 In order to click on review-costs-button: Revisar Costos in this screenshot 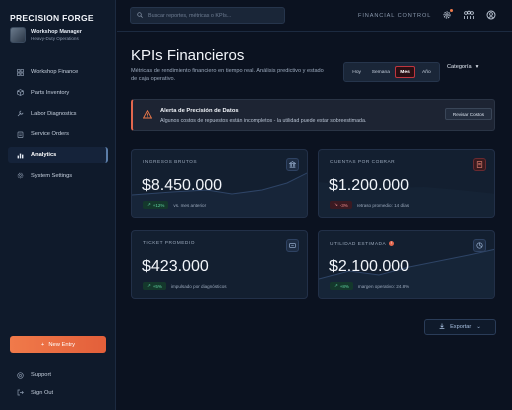, I will do `click(468, 114)`.